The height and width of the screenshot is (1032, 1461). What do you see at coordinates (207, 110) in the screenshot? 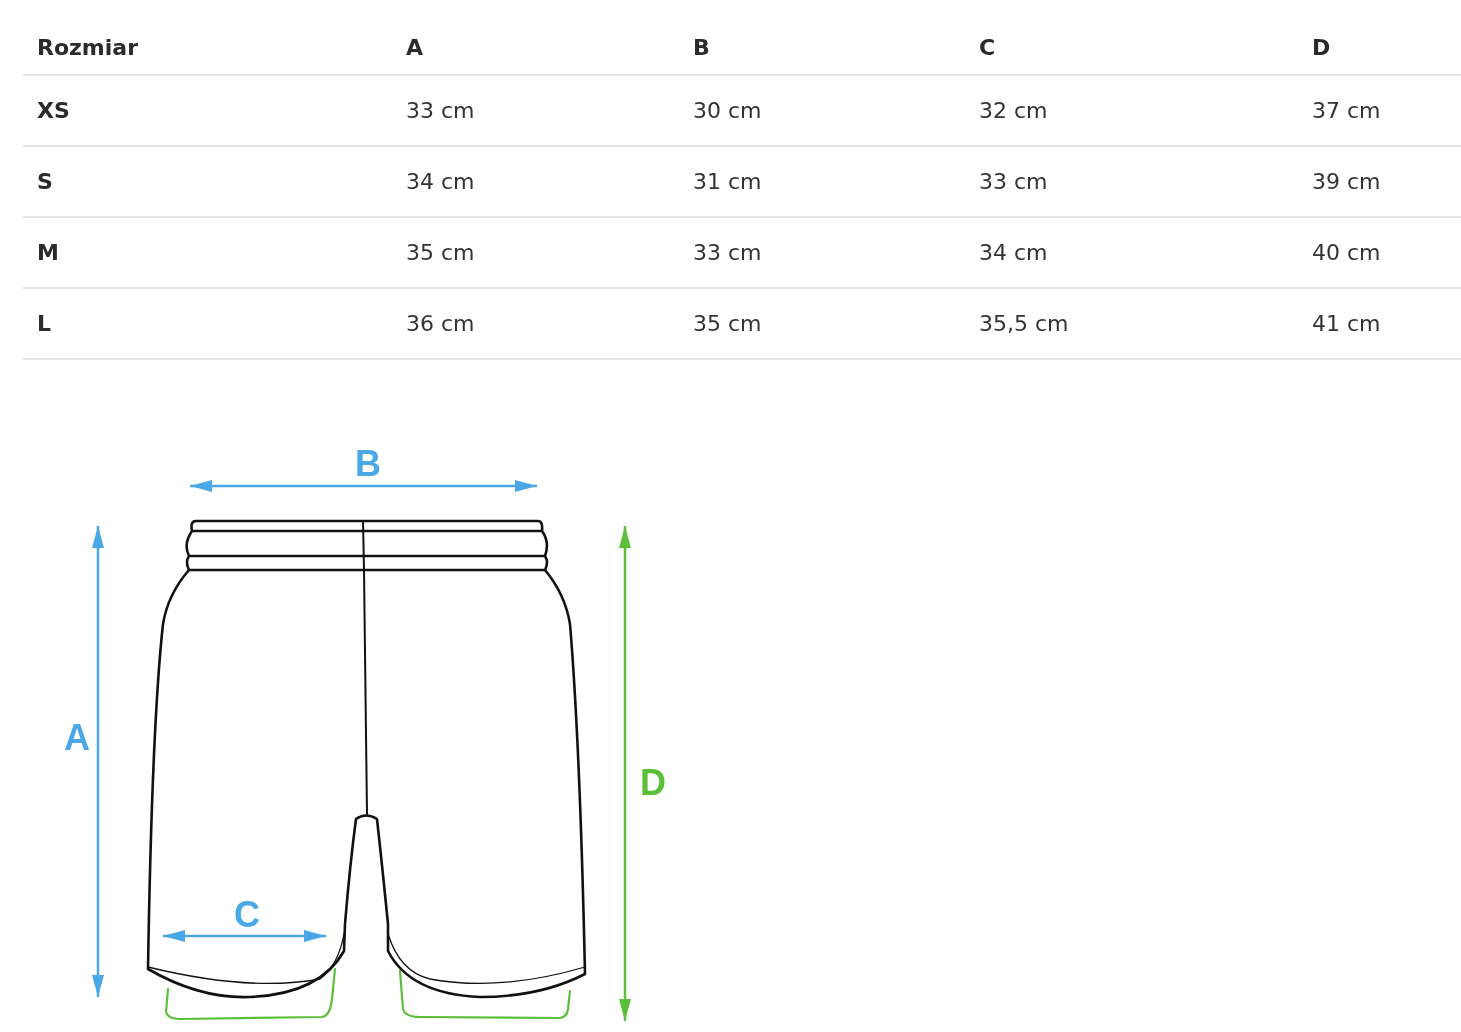
I see `size-name: XS` at bounding box center [207, 110].